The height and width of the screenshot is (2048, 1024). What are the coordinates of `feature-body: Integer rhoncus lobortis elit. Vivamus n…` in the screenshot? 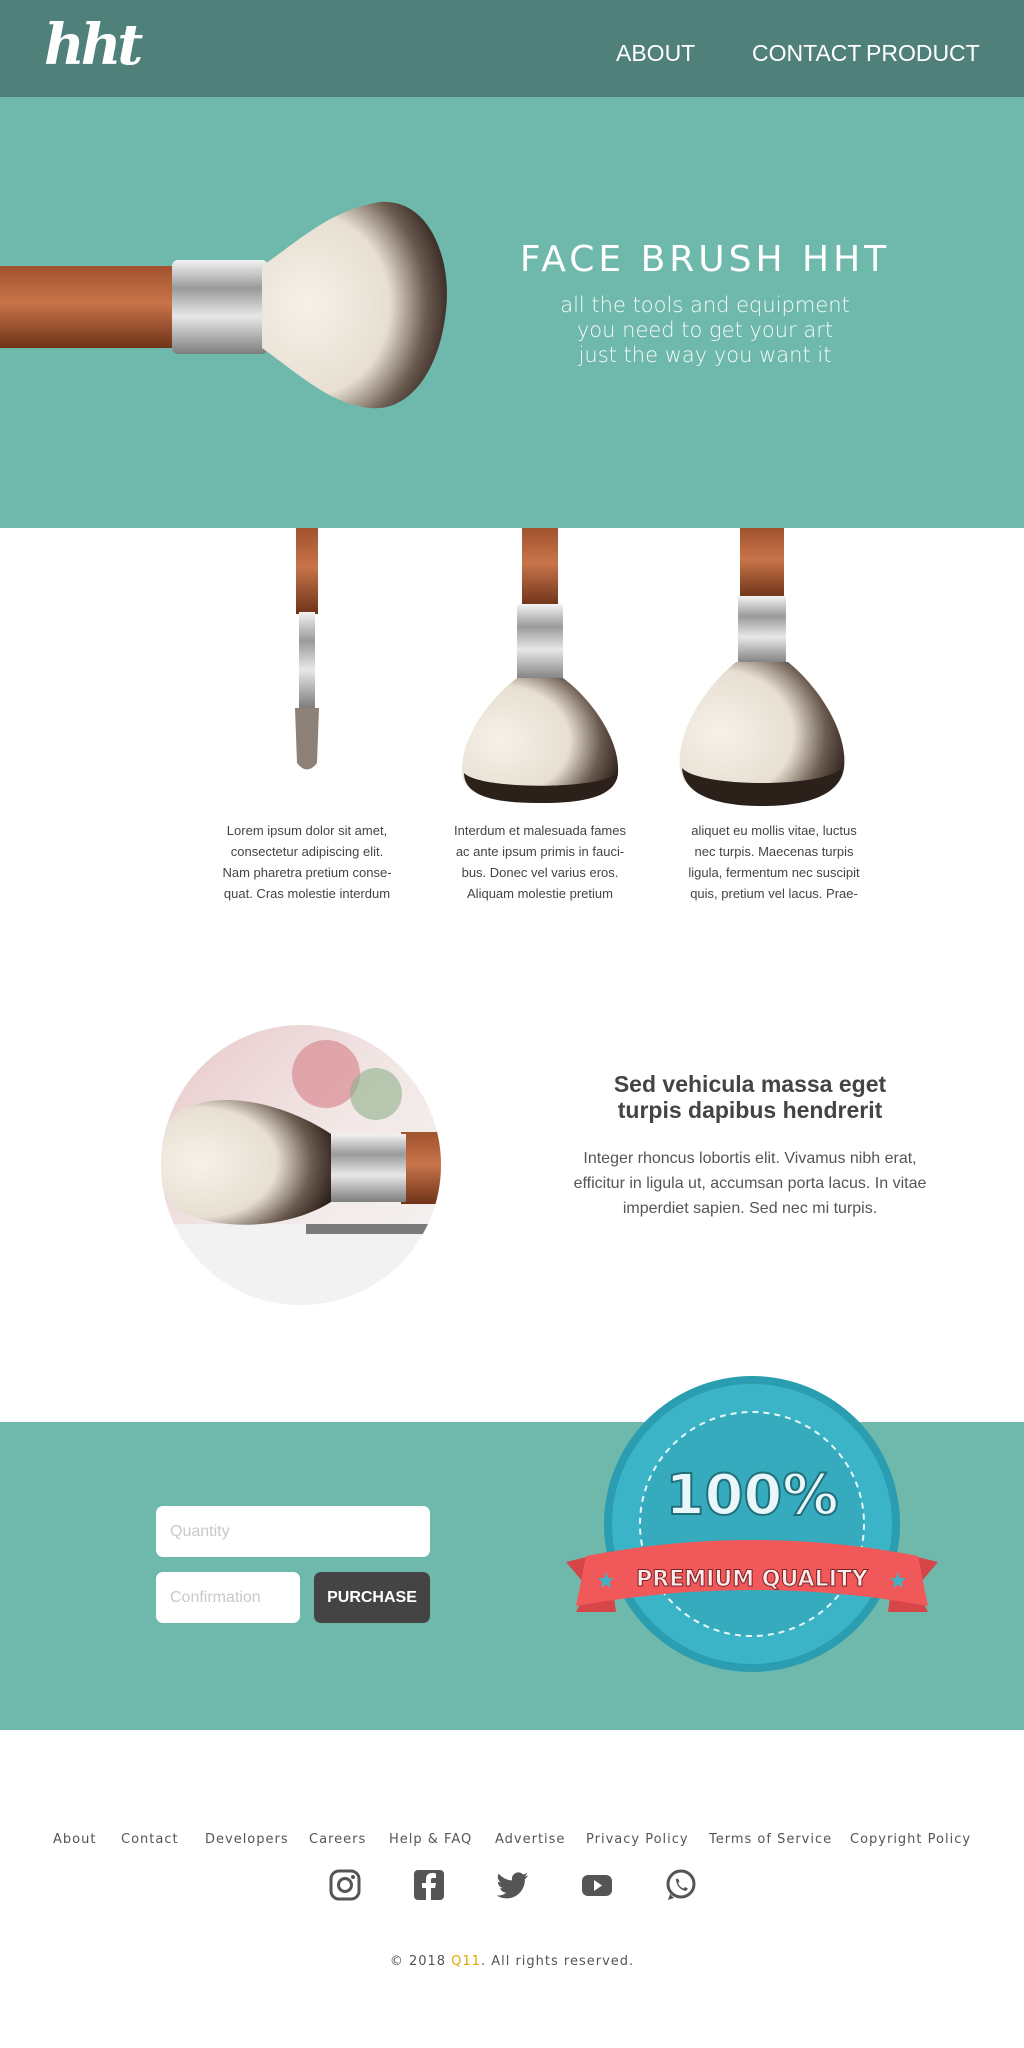 It's located at (750, 1183).